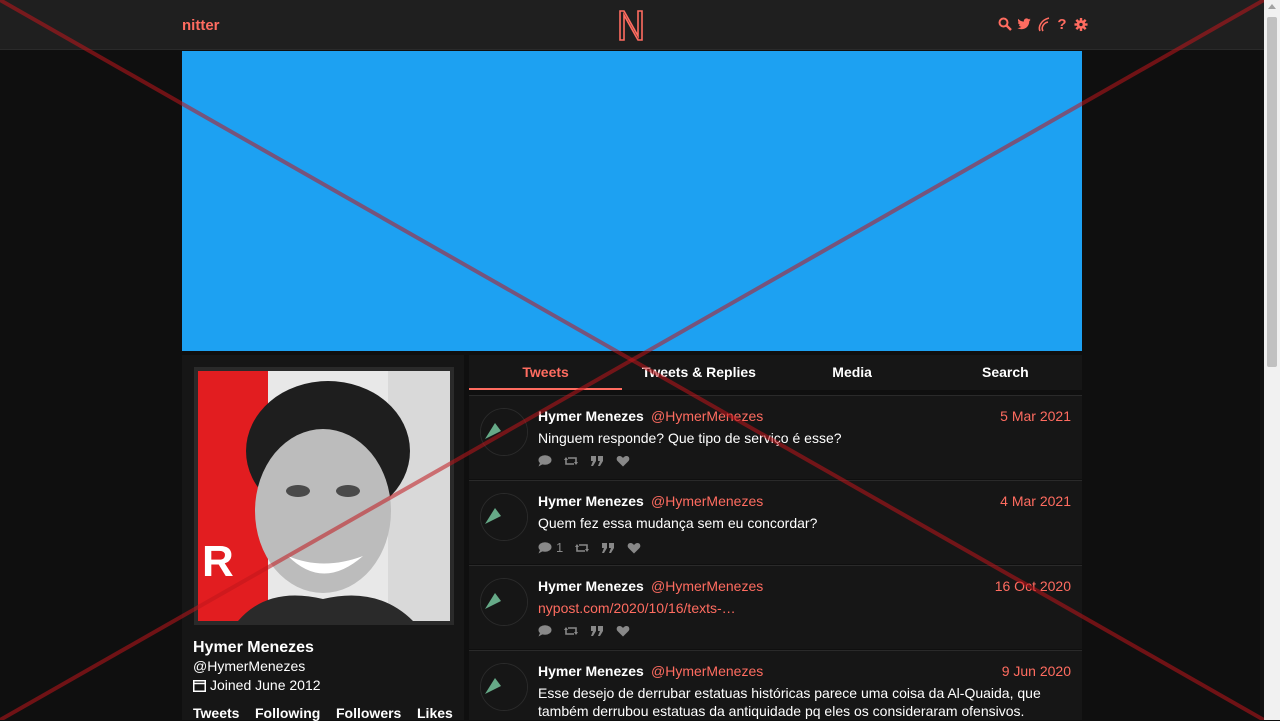 The width and height of the screenshot is (1280, 721). I want to click on scroll-up-arrow-icon, so click(1272, 6).